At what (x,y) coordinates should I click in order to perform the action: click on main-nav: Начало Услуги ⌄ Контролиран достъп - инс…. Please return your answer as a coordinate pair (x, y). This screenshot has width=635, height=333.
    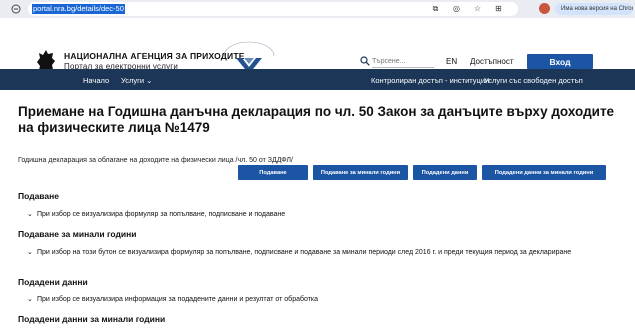
    Looking at the image, I should click on (317, 79).